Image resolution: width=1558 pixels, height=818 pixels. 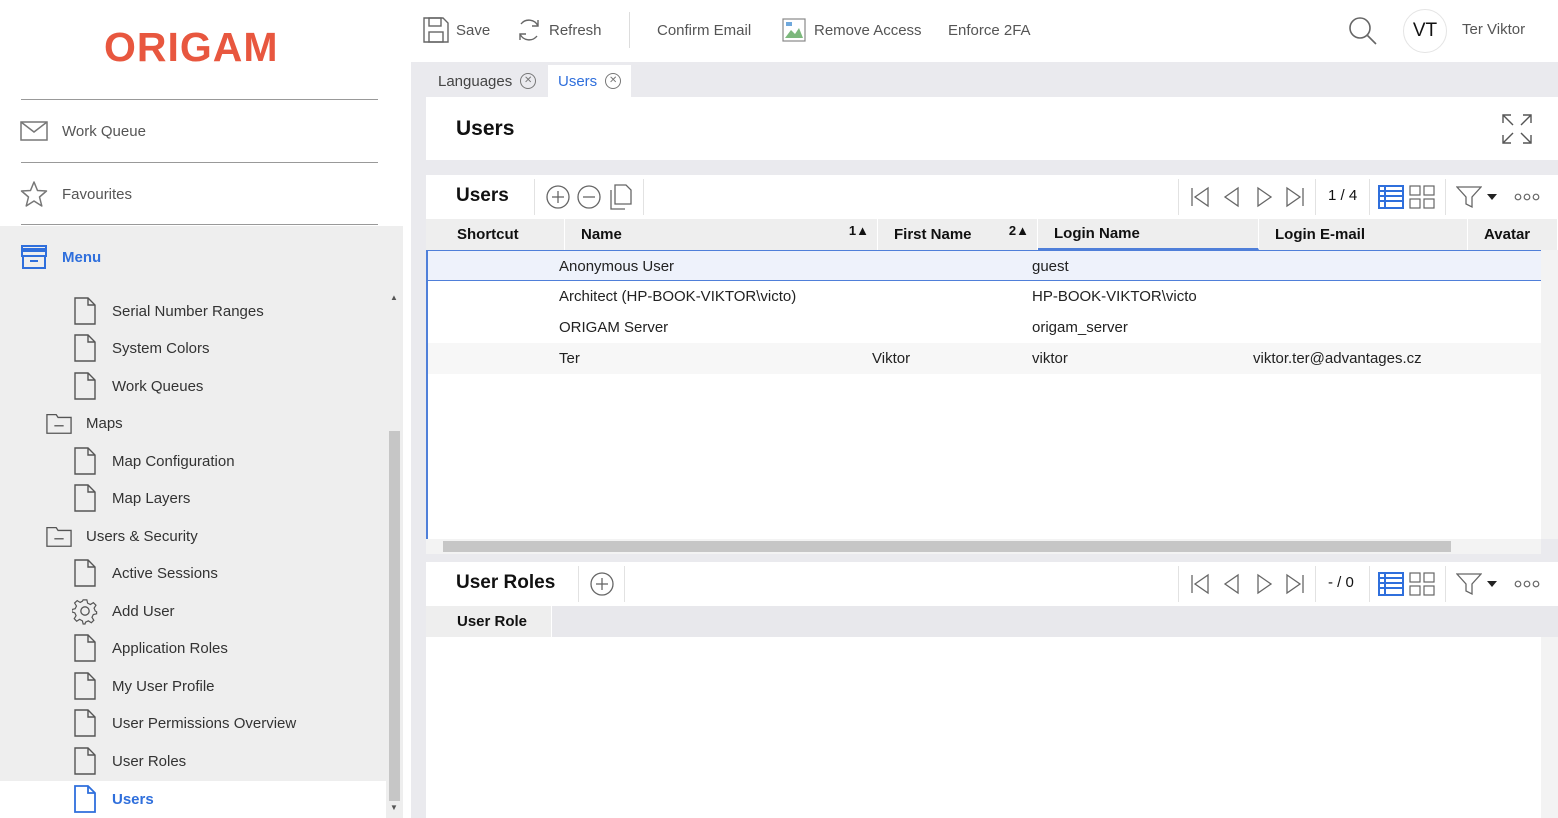 I want to click on column-login-email: Login E-mail, so click(x=1363, y=234).